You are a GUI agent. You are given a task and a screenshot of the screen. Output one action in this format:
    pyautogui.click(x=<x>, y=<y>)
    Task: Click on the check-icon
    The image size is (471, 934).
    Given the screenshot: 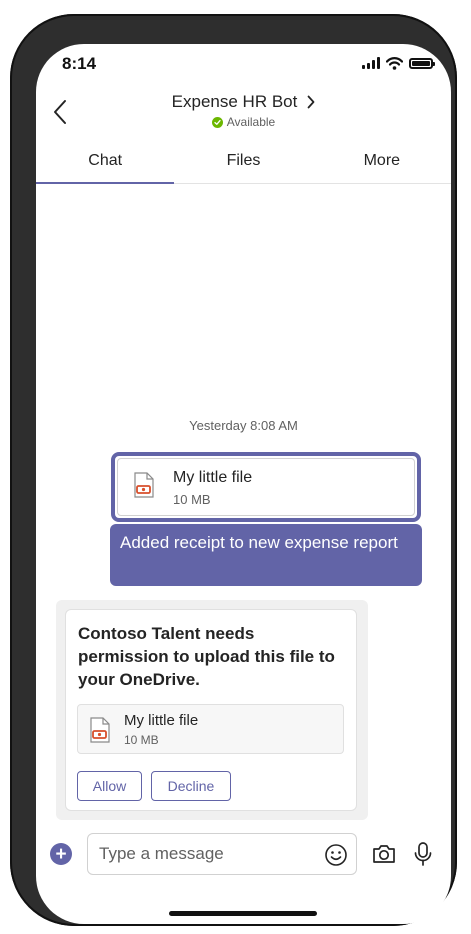 What is the action you would take?
    pyautogui.click(x=217, y=122)
    